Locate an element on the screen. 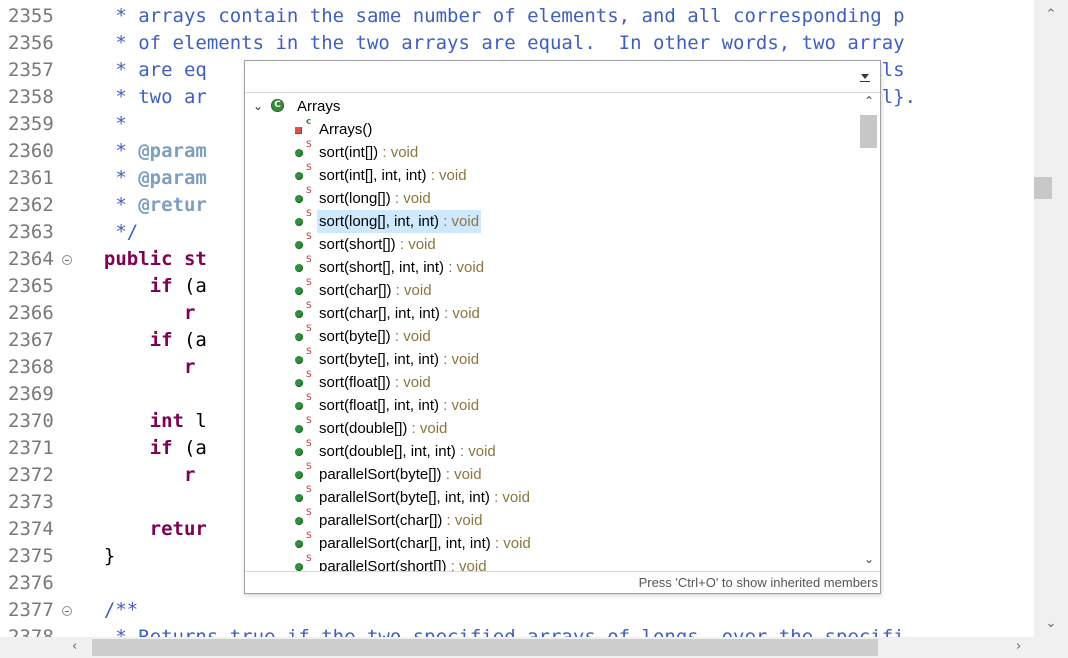 The image size is (1068, 658). member-name: parallelSort(byte[]) is located at coordinates (380, 474).